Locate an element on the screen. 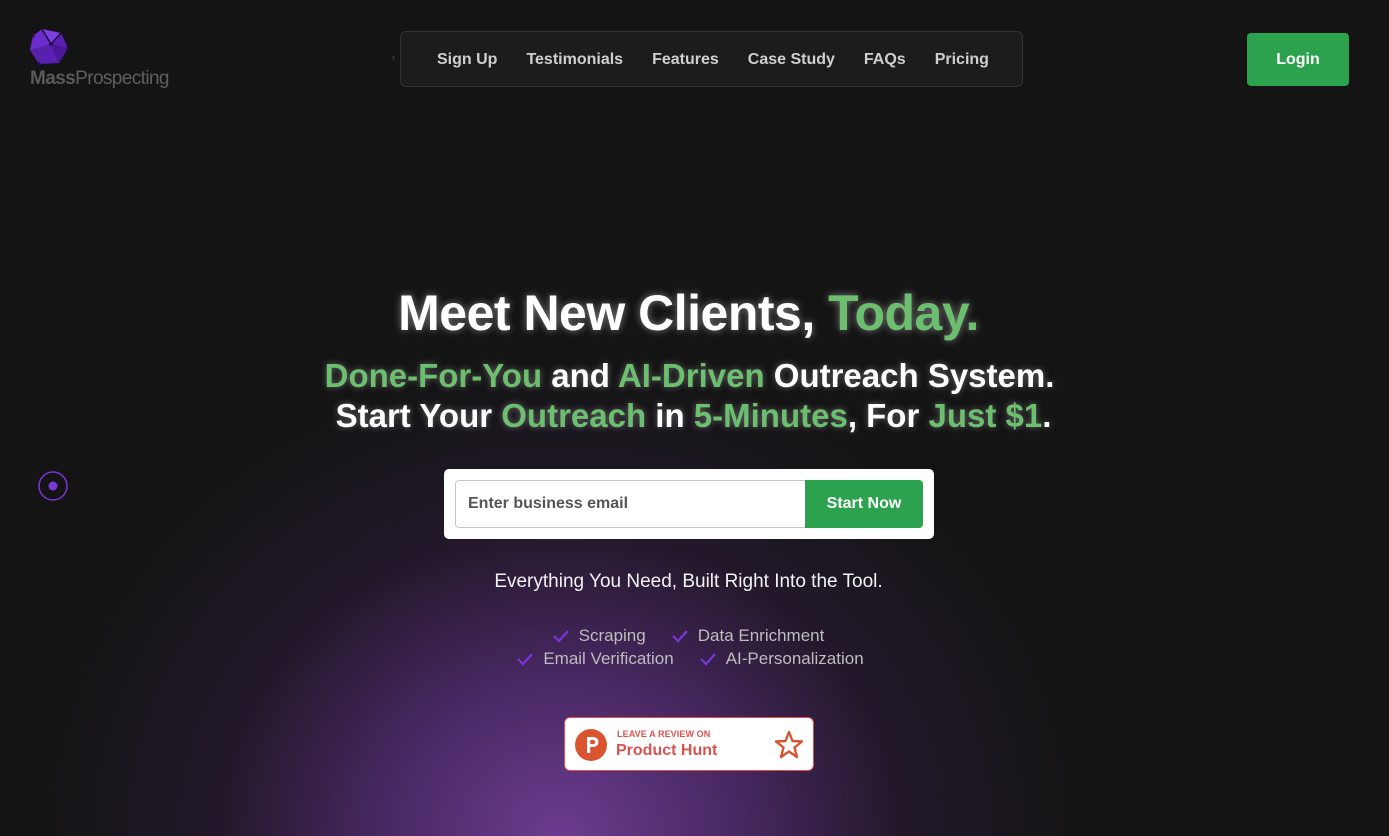 Image resolution: width=1389 pixels, height=836 pixels. feature-data-enrichment: Data Enrichment is located at coordinates (748, 636).